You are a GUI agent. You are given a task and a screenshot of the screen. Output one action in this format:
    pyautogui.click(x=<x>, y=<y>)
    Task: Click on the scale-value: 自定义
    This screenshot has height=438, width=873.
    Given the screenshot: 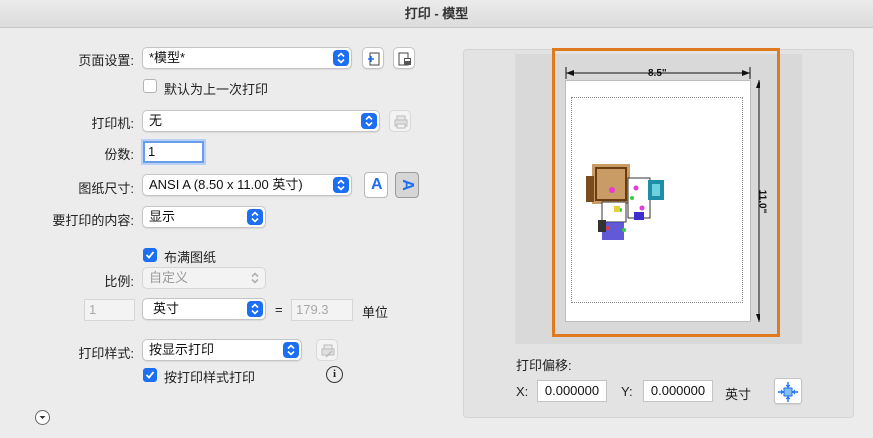 What is the action you would take?
    pyautogui.click(x=169, y=277)
    